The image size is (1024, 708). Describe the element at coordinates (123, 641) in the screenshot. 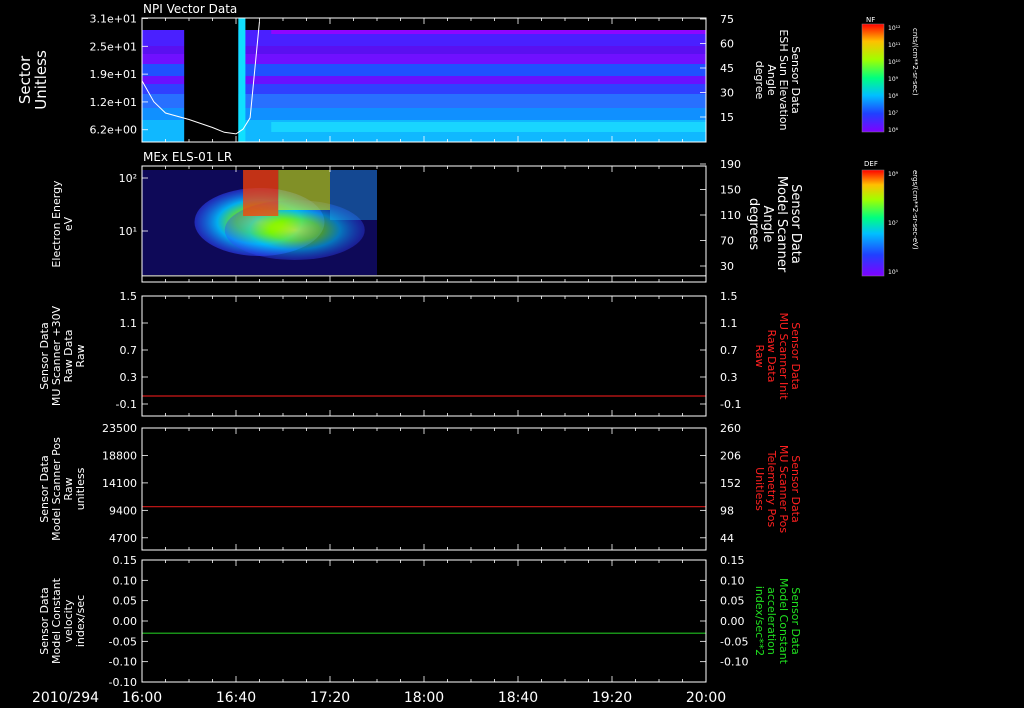

I see `panel-4-ytick-label: -0.05` at that location.